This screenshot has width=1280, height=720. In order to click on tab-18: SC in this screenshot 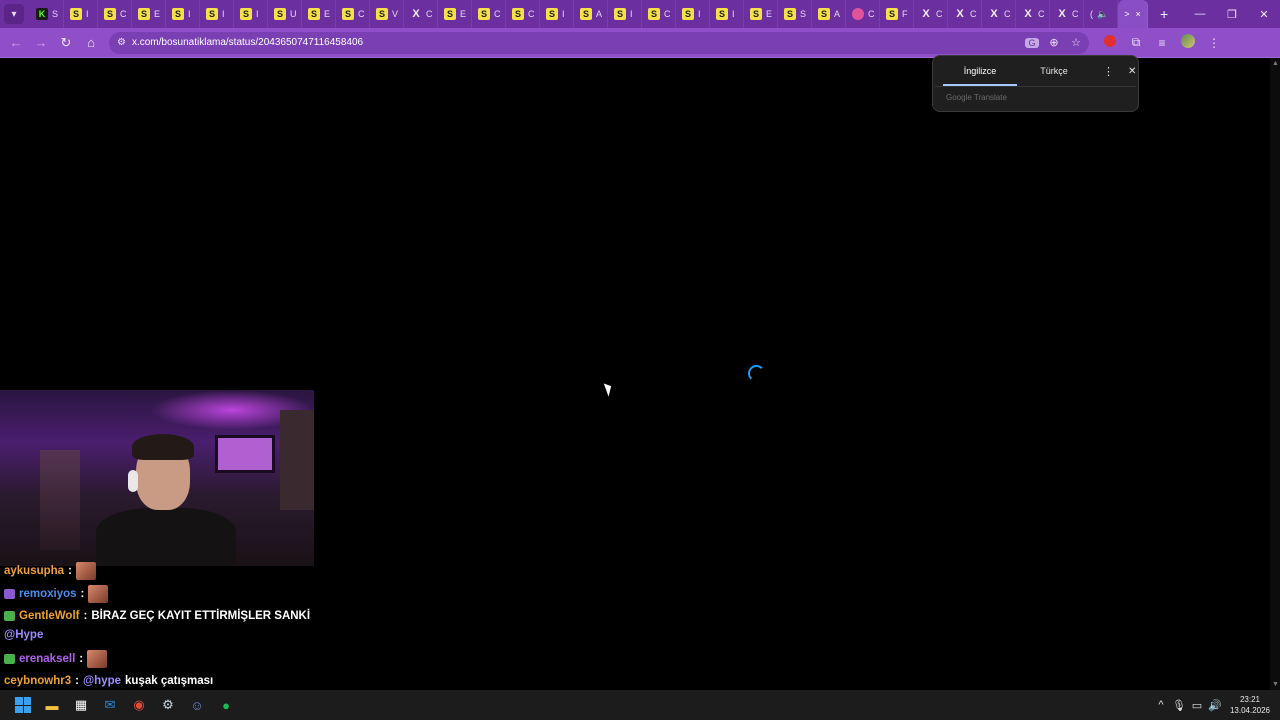, I will do `click(659, 14)`.